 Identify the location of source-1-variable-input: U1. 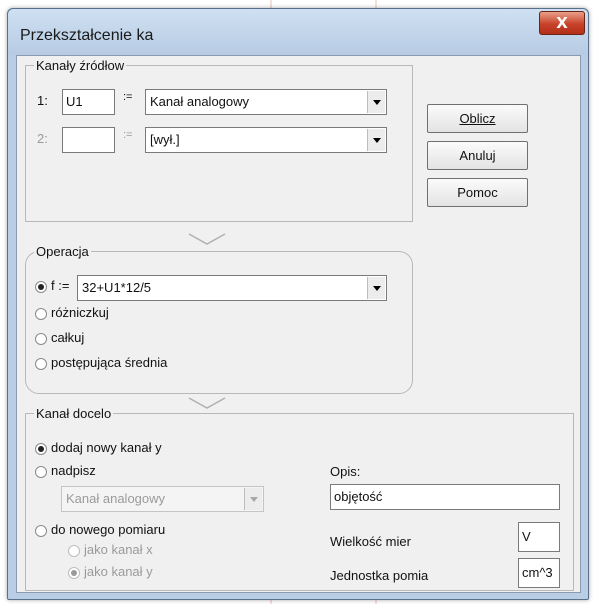
(88, 102).